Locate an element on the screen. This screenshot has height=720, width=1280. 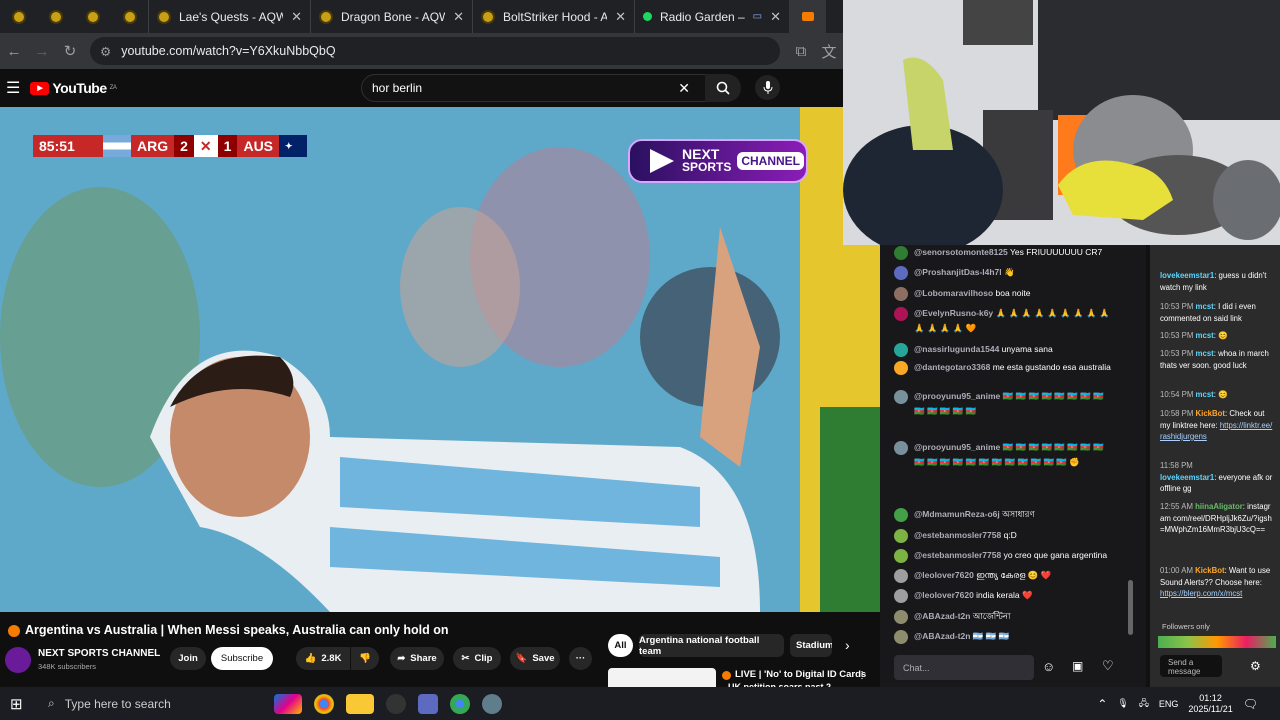
chat-username: @Lobomaravilhoso is located at coordinates (953, 293).